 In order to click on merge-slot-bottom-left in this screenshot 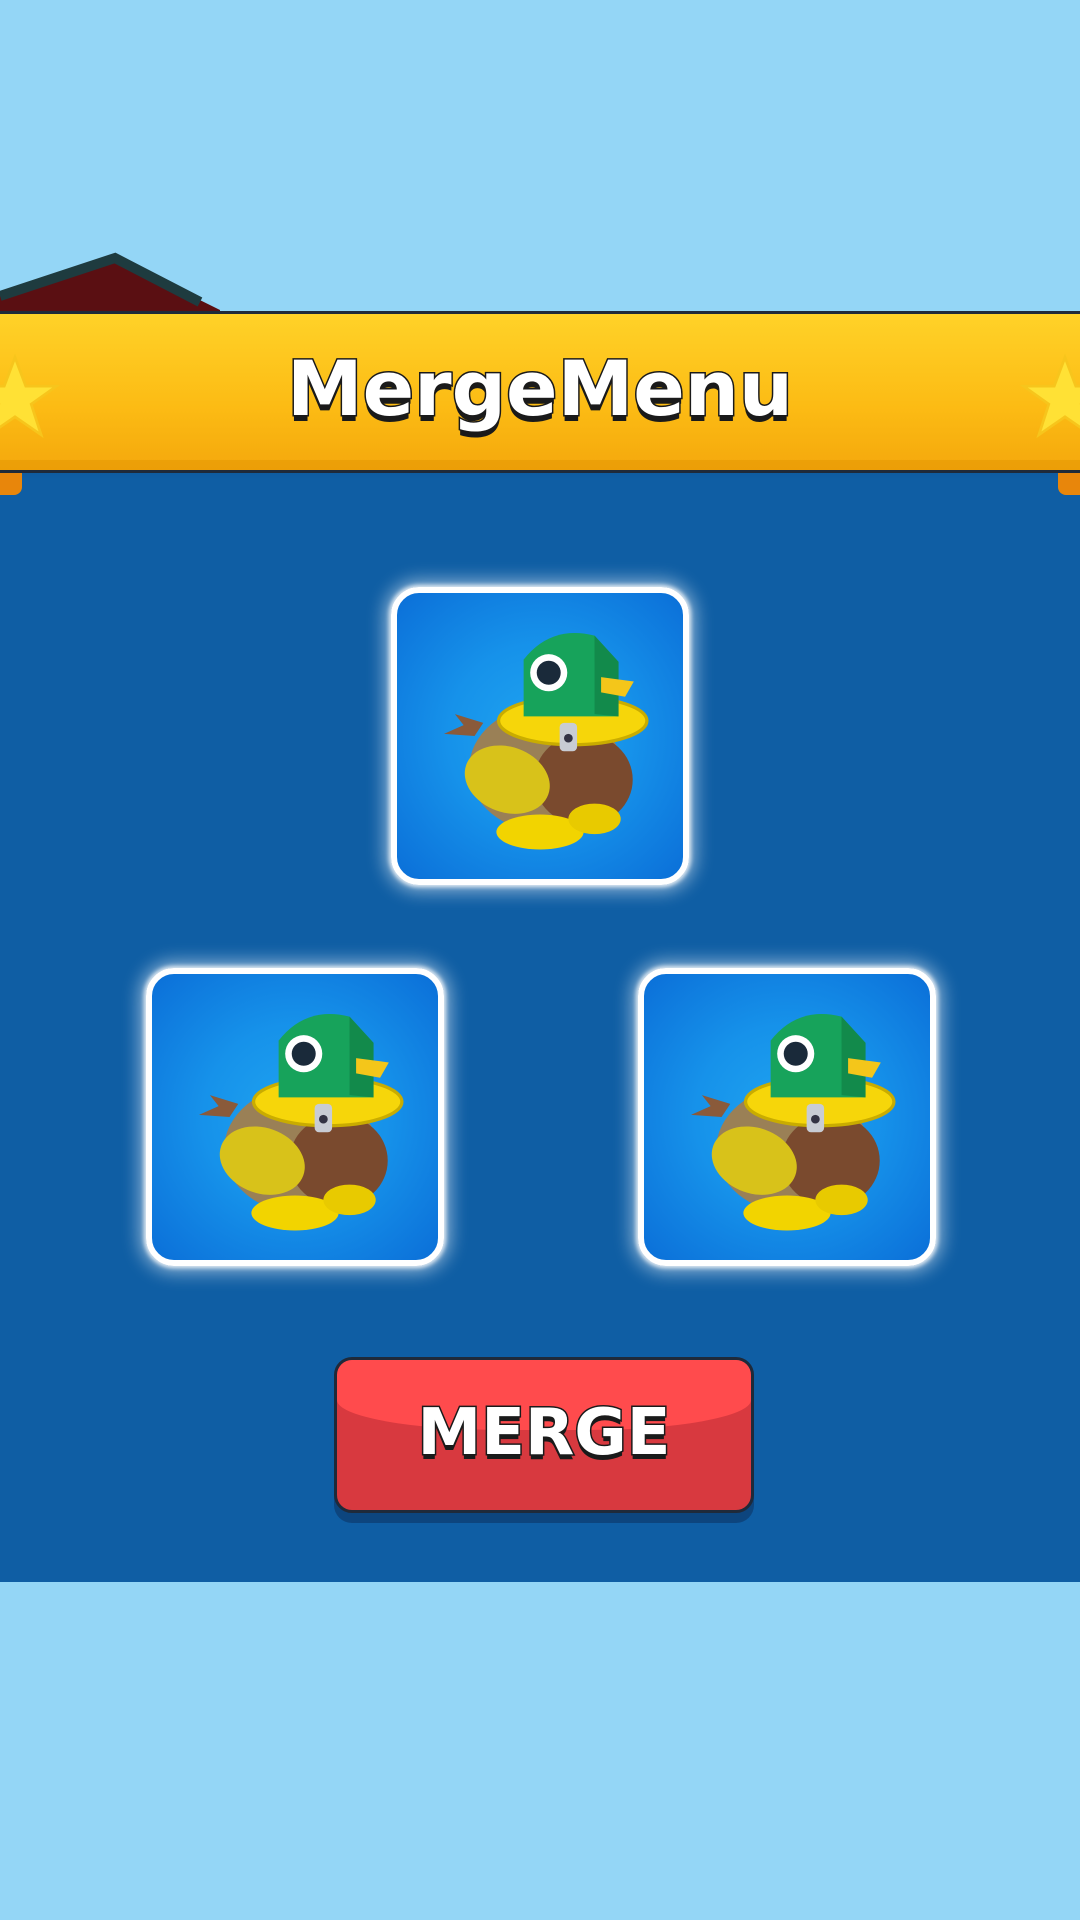, I will do `click(295, 1117)`.